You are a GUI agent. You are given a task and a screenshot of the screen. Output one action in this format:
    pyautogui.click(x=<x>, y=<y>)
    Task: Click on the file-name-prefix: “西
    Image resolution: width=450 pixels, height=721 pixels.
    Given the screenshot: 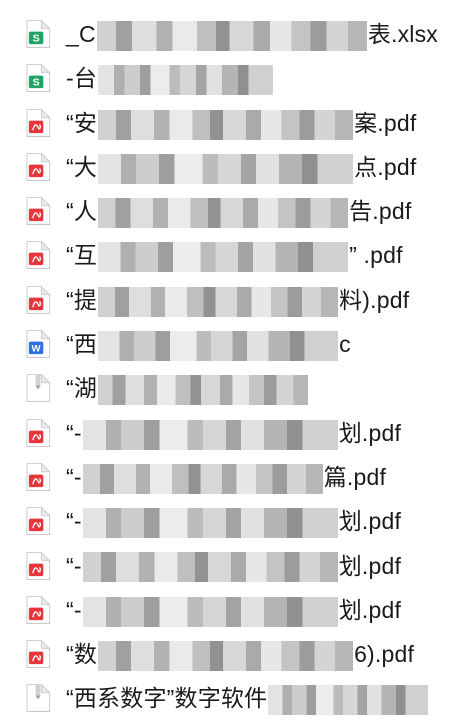 What is the action you would take?
    pyautogui.click(x=82, y=344)
    